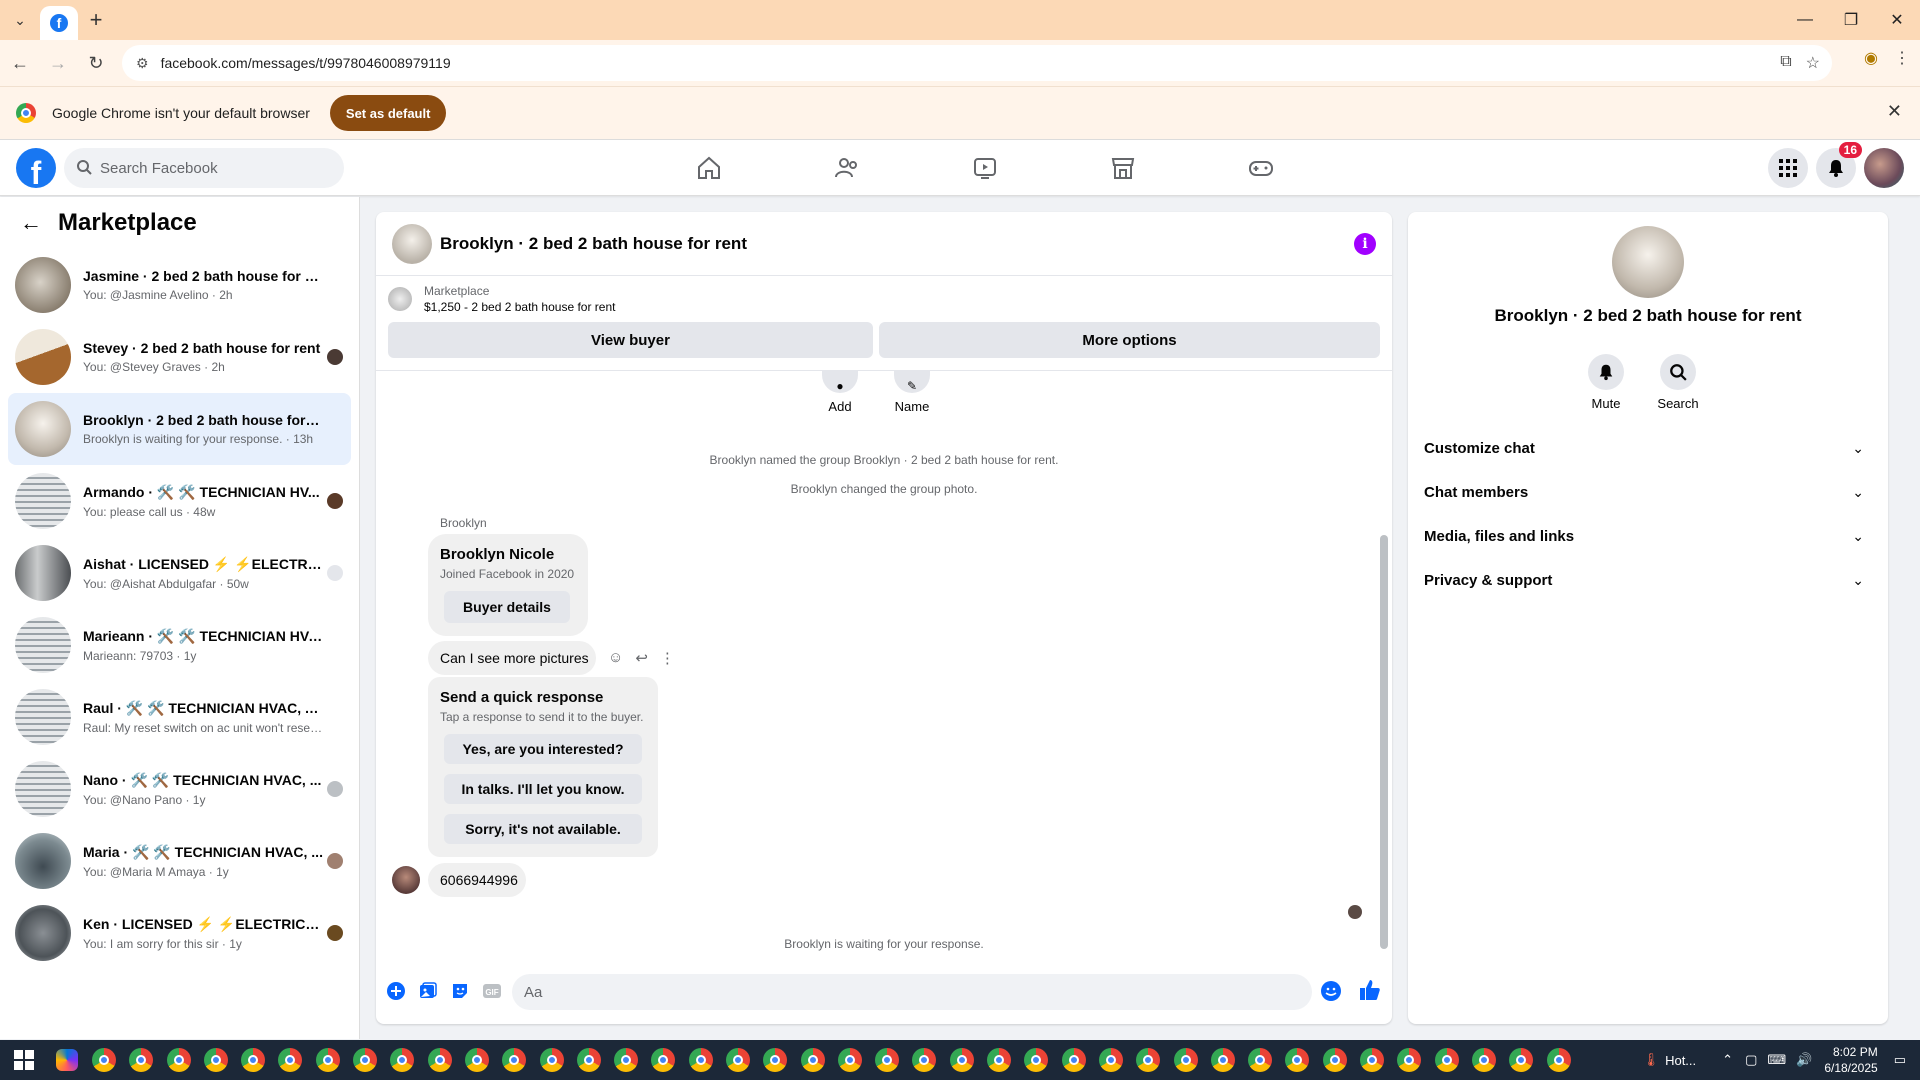 The height and width of the screenshot is (1080, 1920). I want to click on thread-scrollbar, so click(1384, 664).